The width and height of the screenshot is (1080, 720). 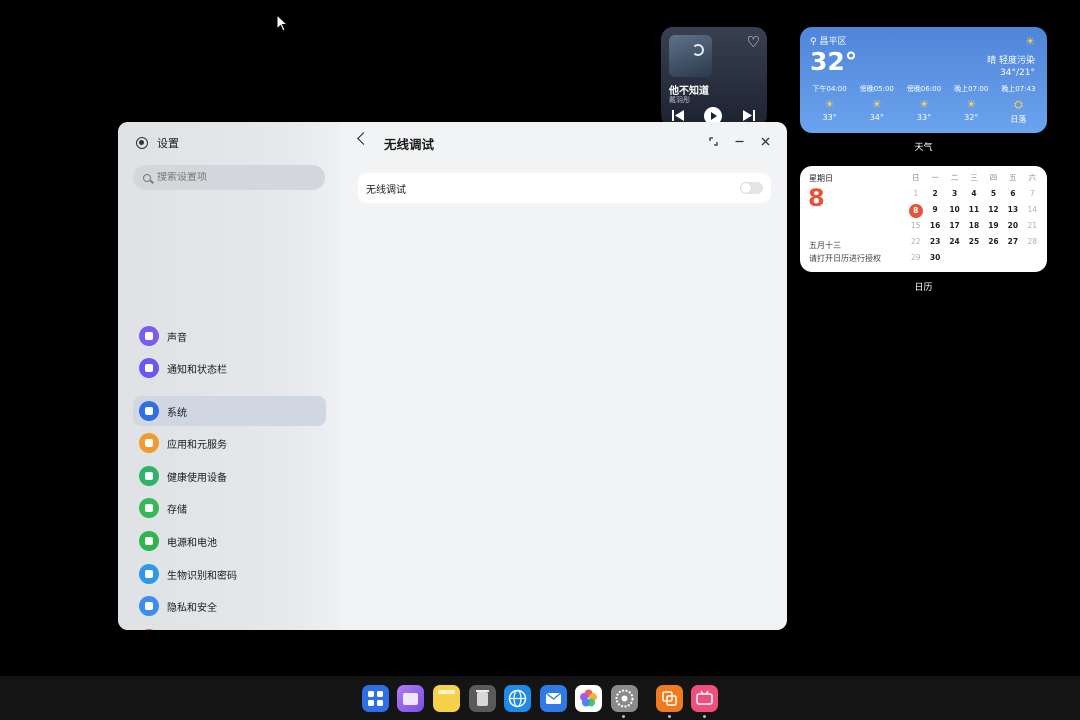 I want to click on calendar-date: 22, so click(x=915, y=241).